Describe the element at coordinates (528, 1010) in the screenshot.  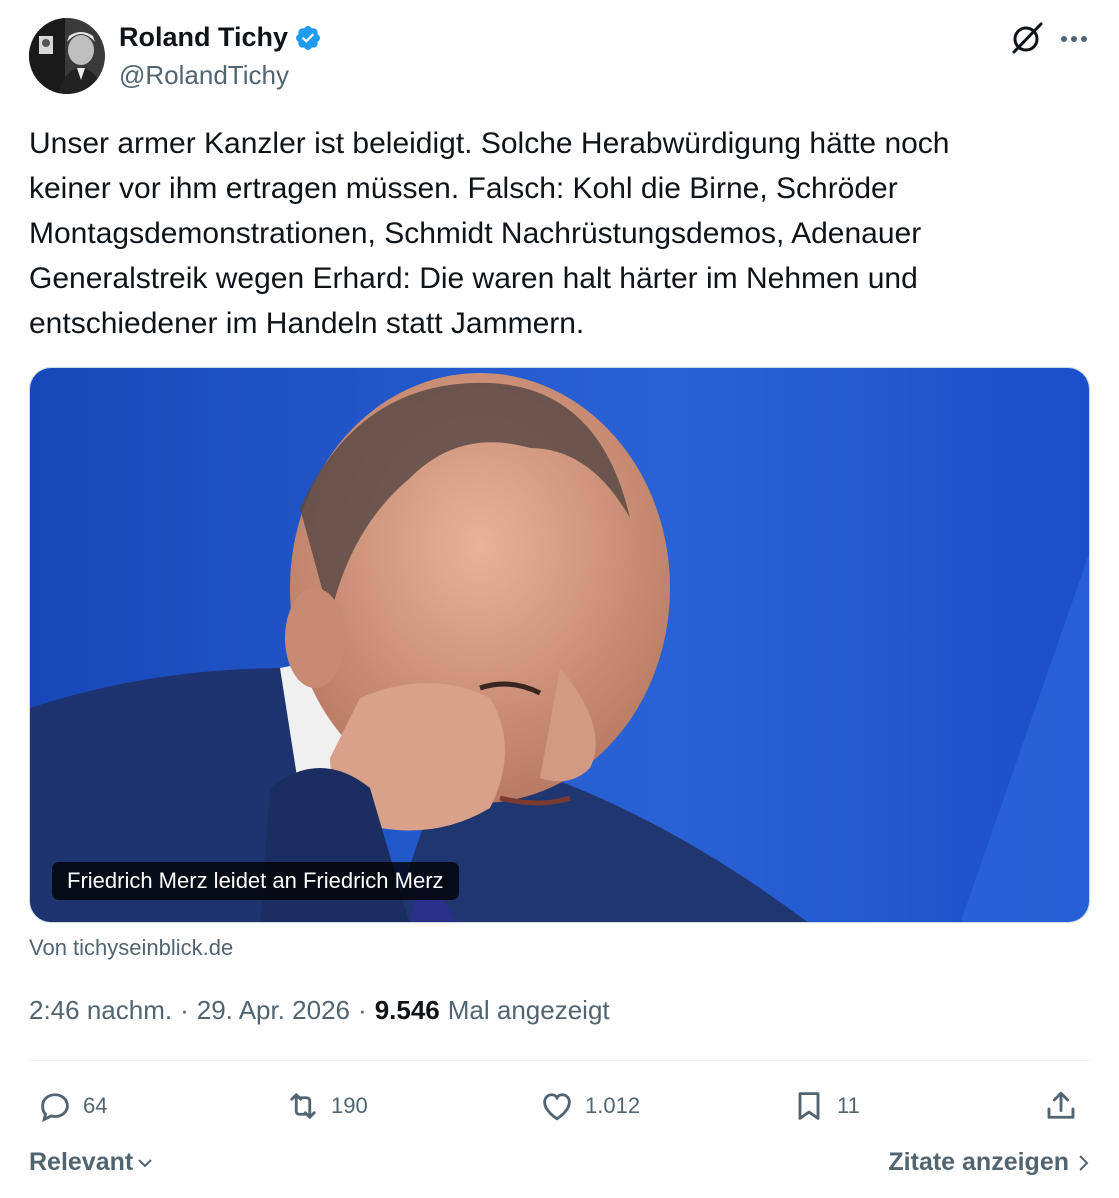
I see `view-label: Mal angezeigt` at that location.